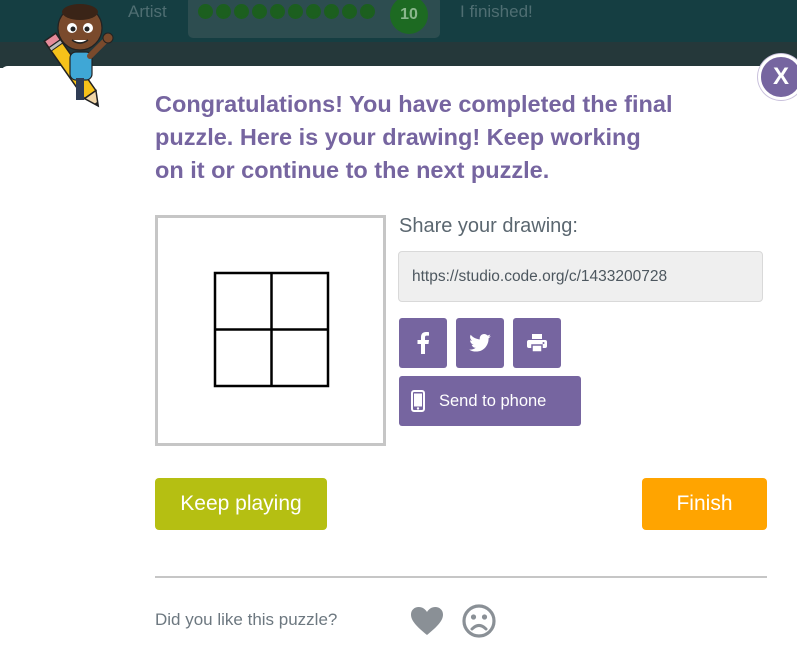  What do you see at coordinates (78, 56) in the screenshot?
I see `artist-avatar-icon` at bounding box center [78, 56].